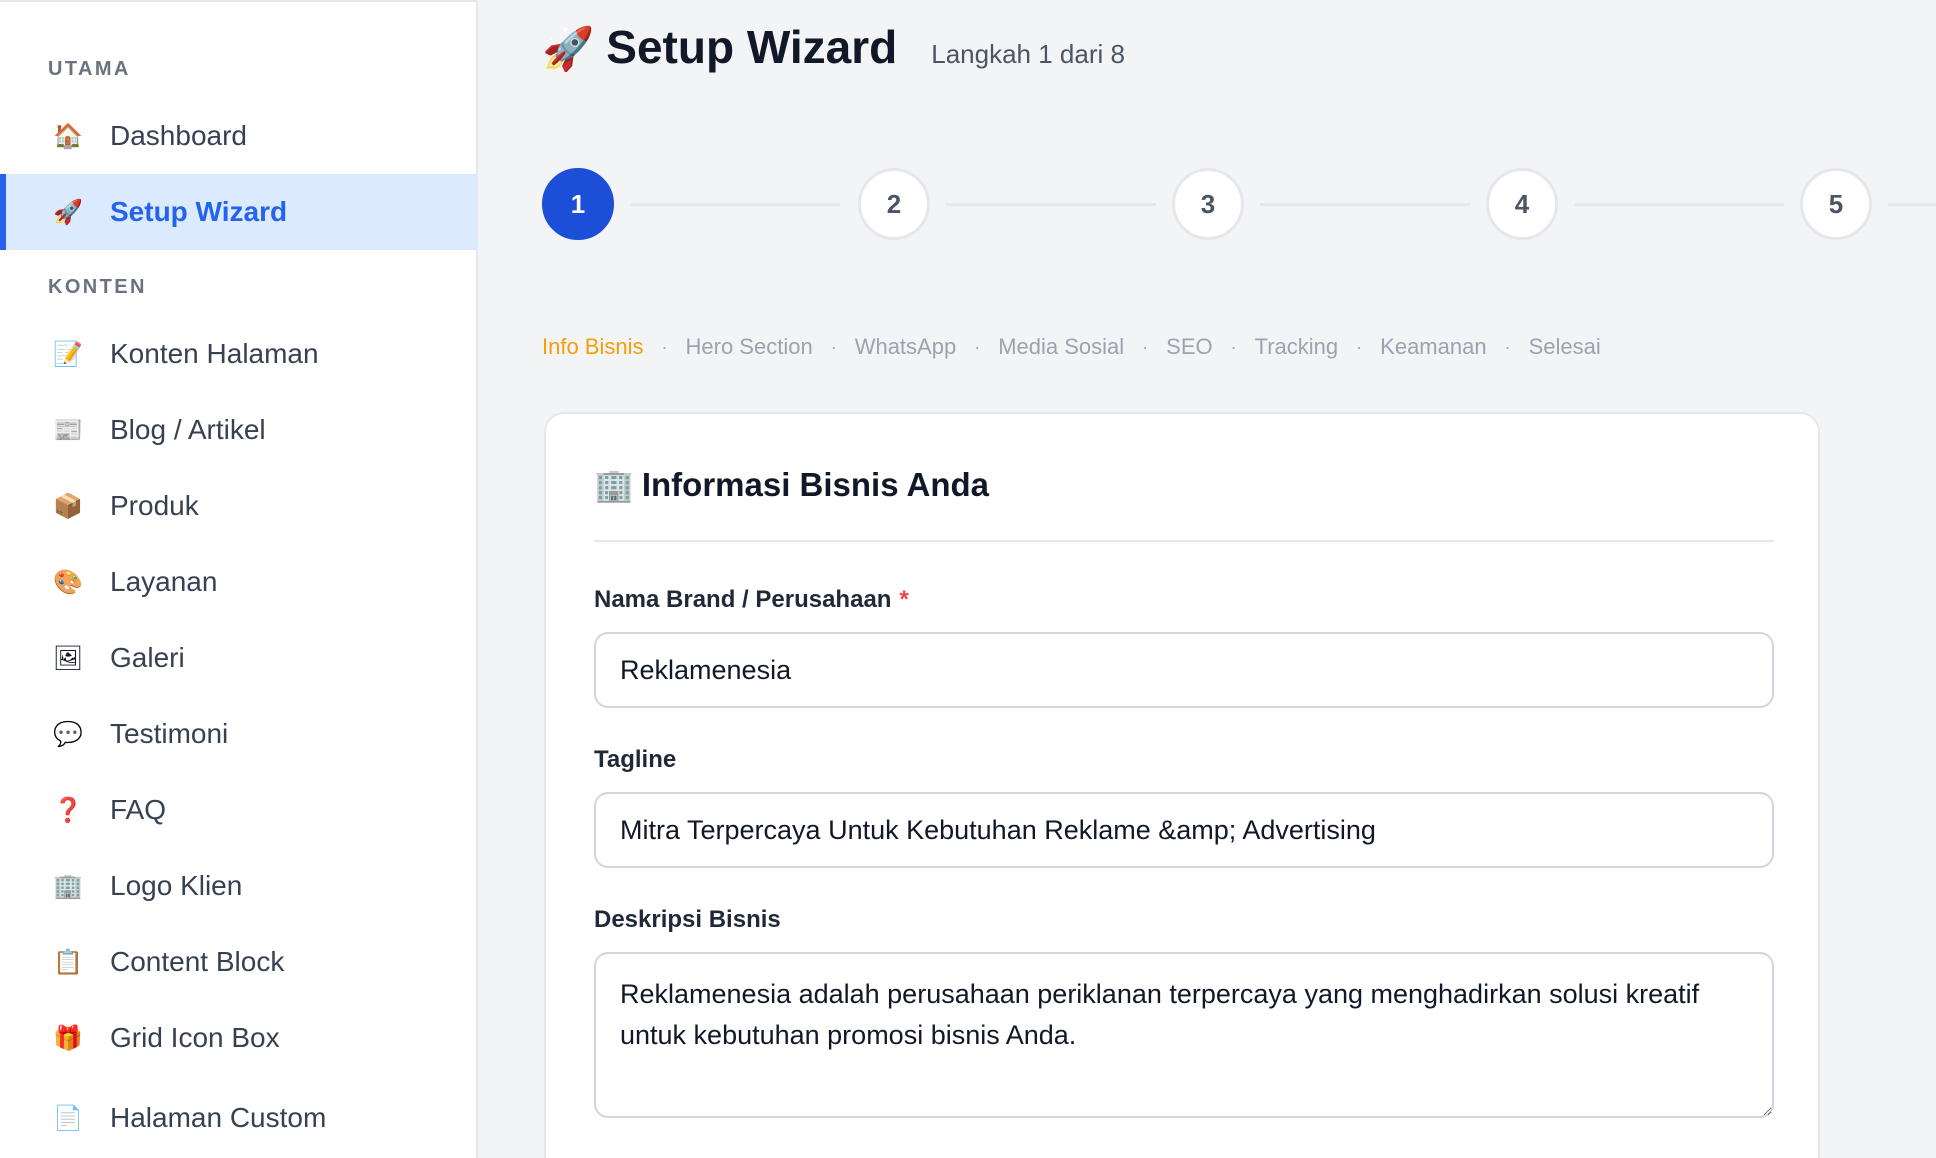 The width and height of the screenshot is (1936, 1158). Describe the element at coordinates (68, 430) in the screenshot. I see `newspaper-icon: 📰` at that location.